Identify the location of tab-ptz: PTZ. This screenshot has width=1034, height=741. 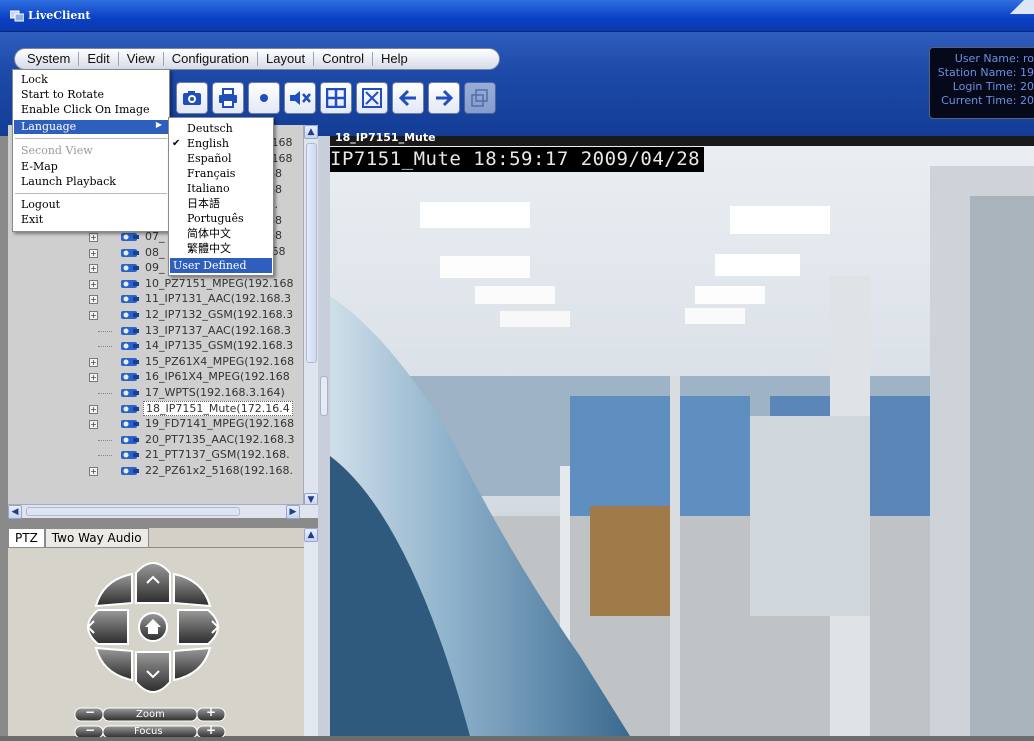
(26, 538).